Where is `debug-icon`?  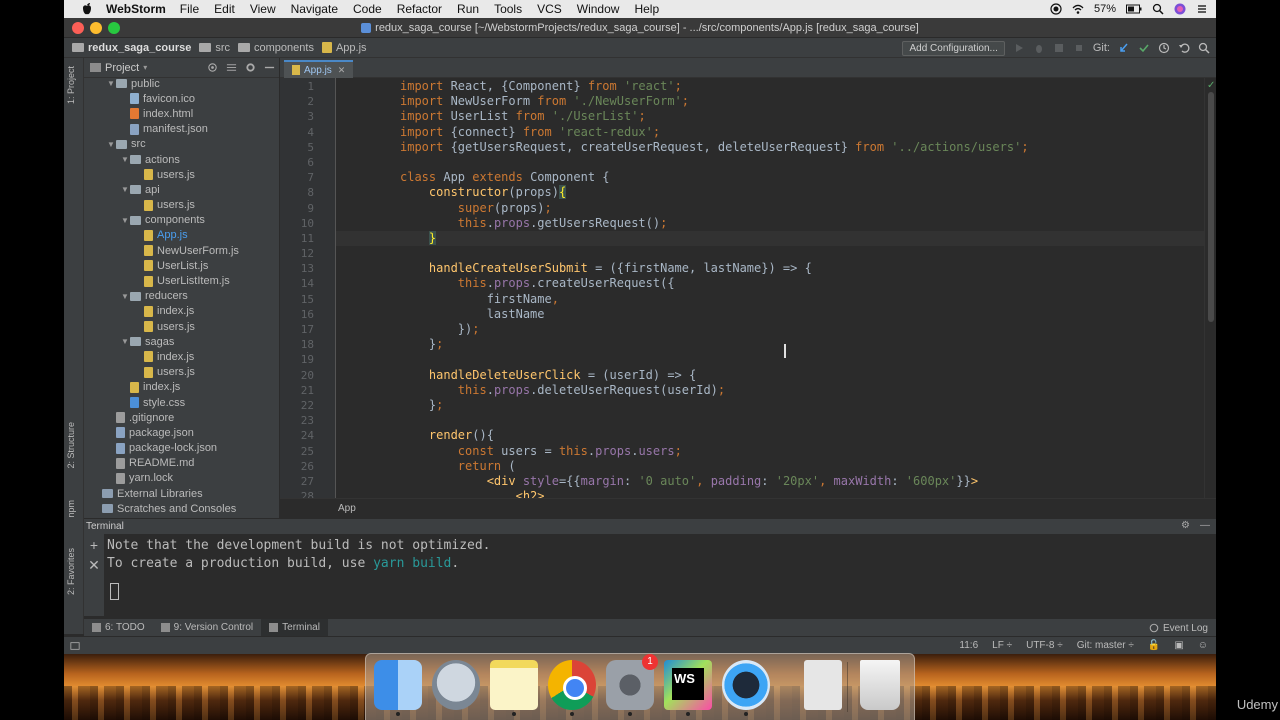 debug-icon is located at coordinates (1039, 48).